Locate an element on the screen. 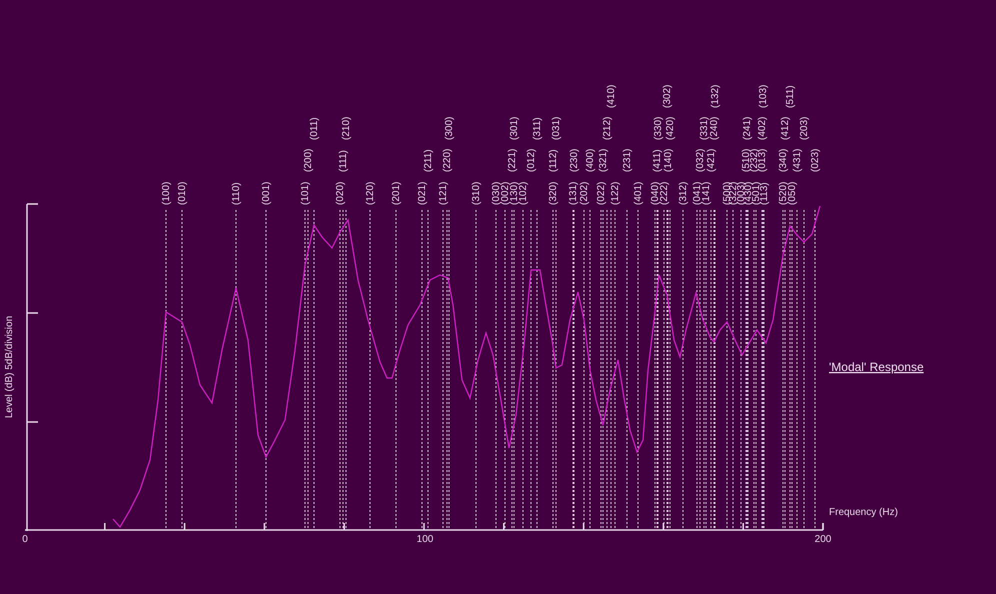 The image size is (996, 594). mode-label: (331) is located at coordinates (704, 128).